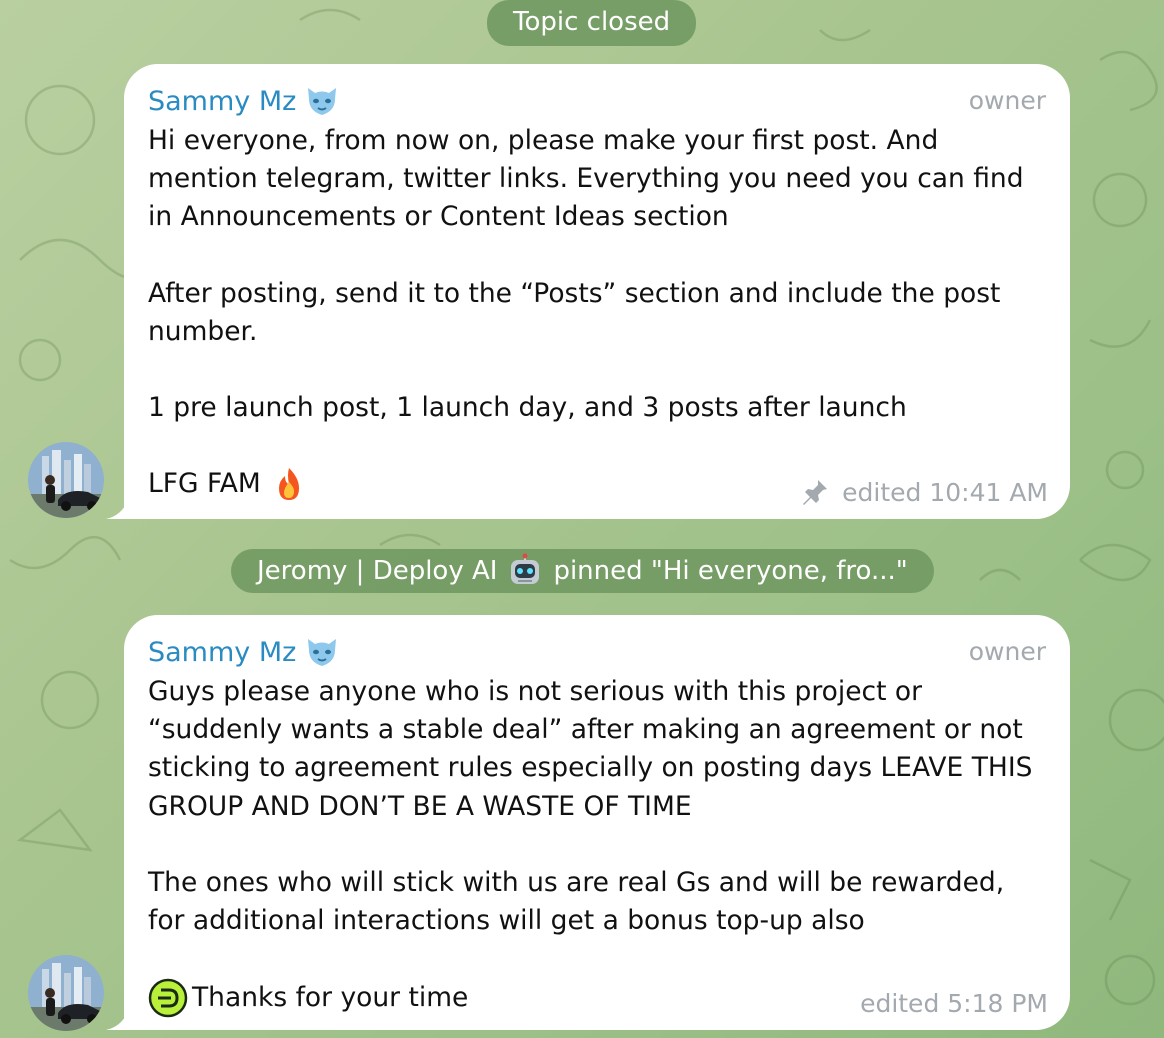  What do you see at coordinates (204, 484) in the screenshot?
I see `message-paragraph-text: LFG FAM` at bounding box center [204, 484].